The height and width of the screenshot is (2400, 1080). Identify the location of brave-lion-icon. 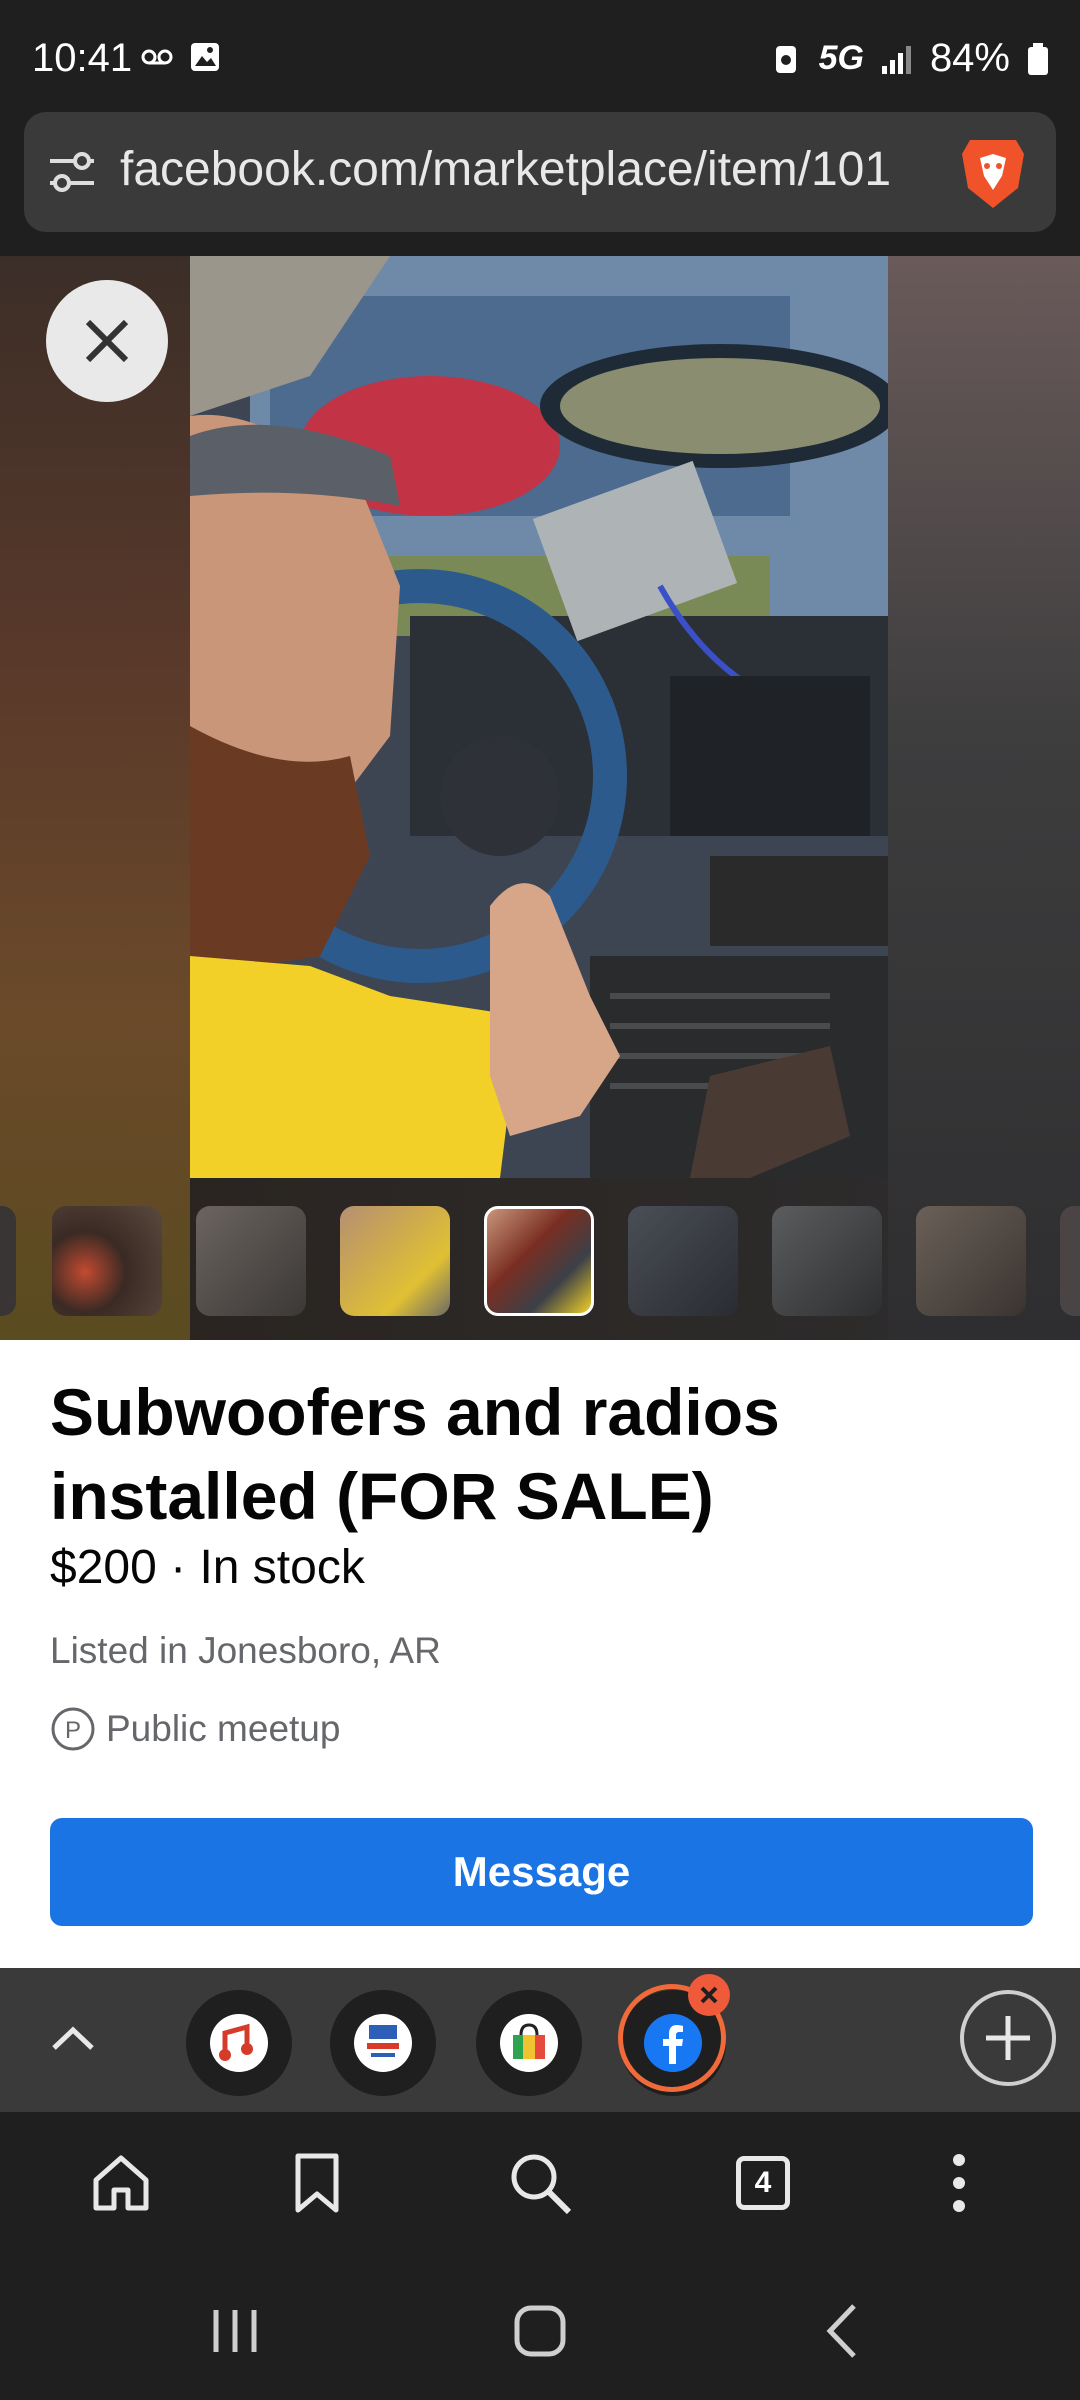
(993, 172).